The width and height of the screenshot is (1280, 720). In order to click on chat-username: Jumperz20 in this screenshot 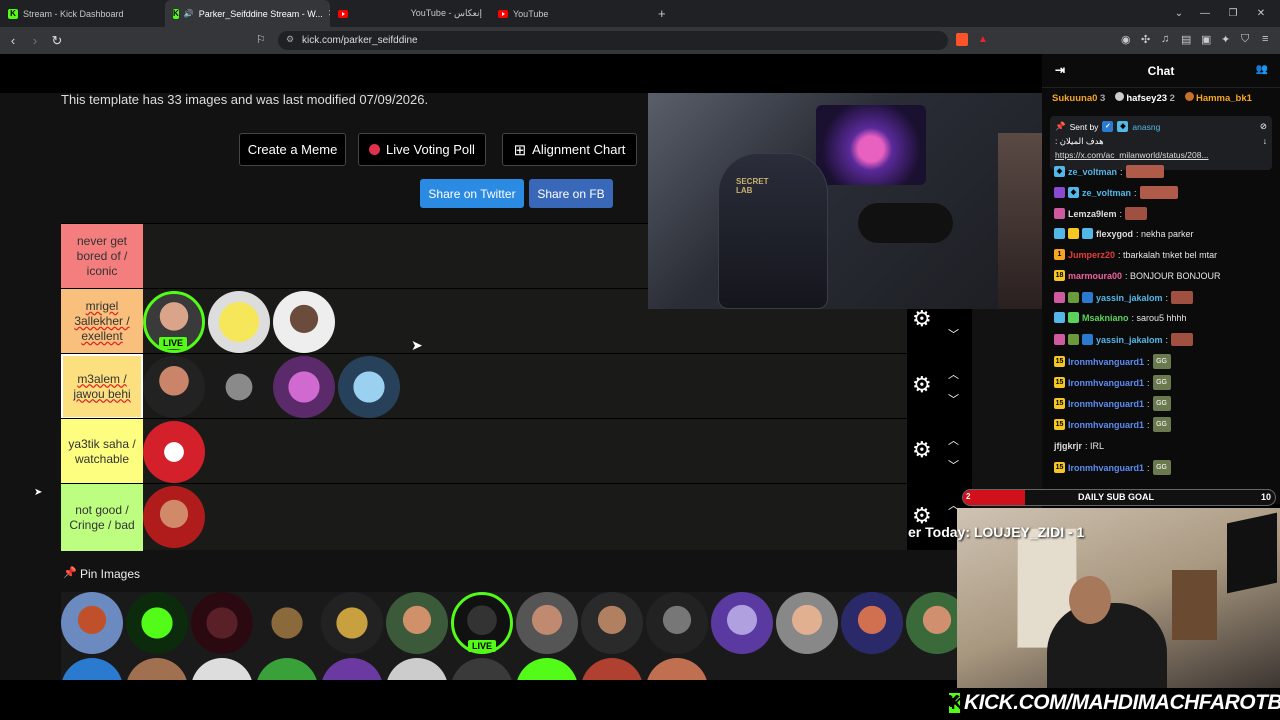, I will do `click(1091, 255)`.